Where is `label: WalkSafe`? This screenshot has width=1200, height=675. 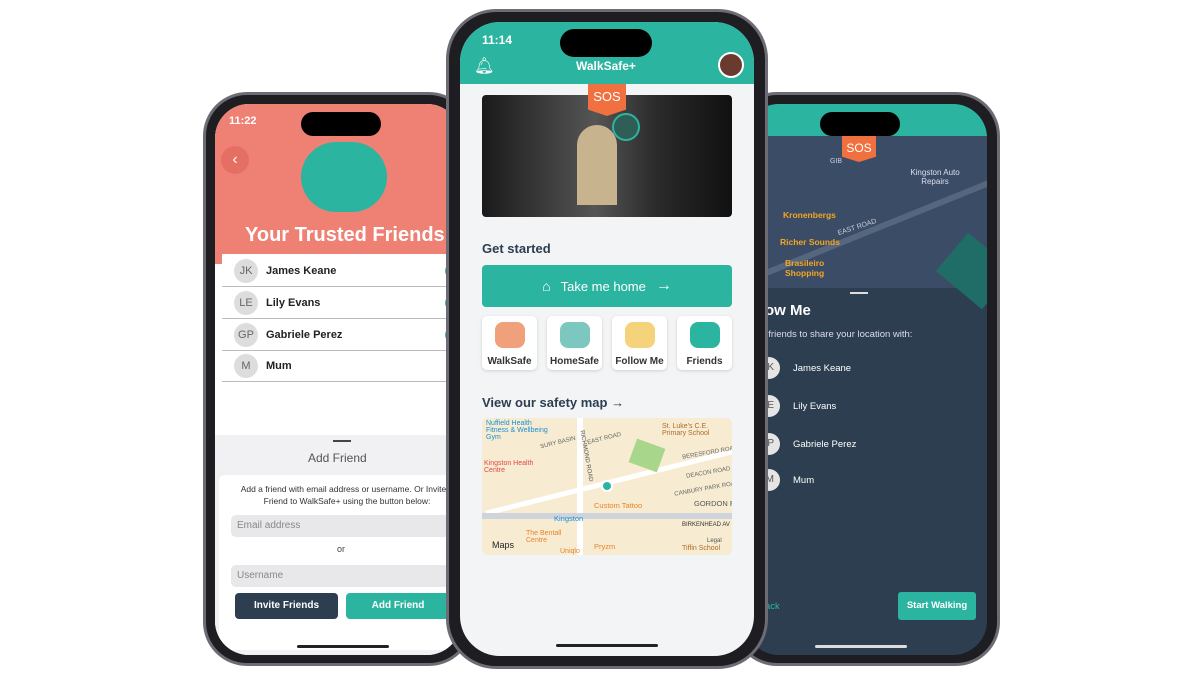
label: WalkSafe is located at coordinates (509, 361).